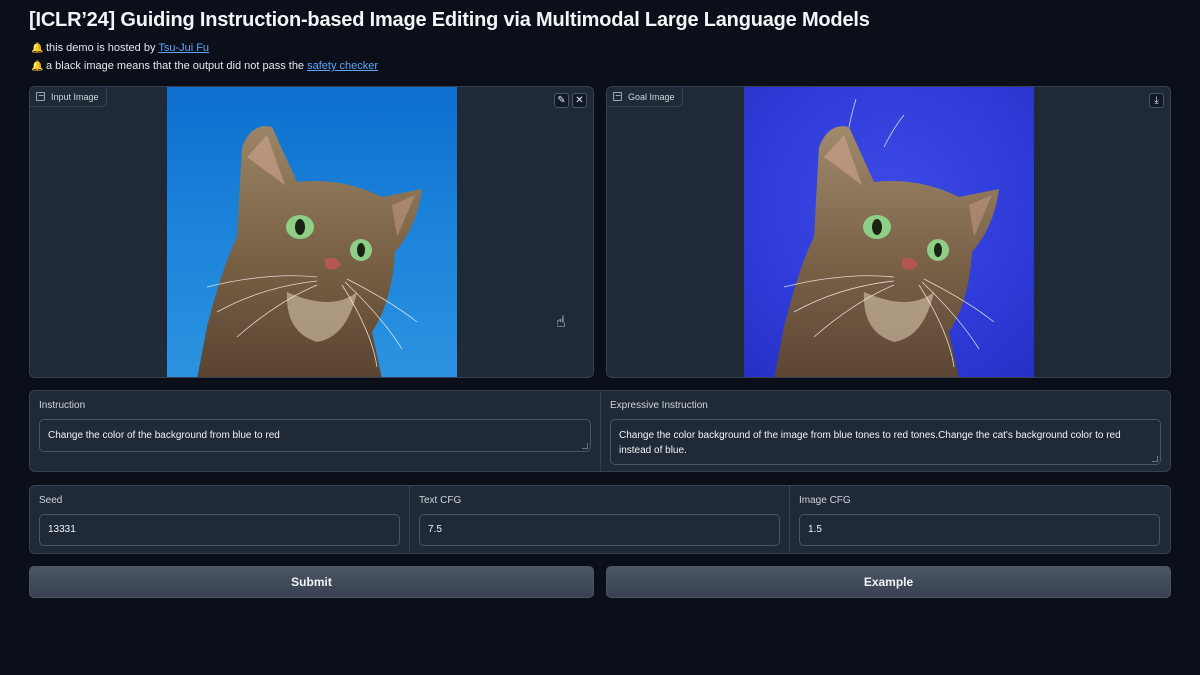 This screenshot has width=1200, height=675. What do you see at coordinates (651, 96) in the screenshot?
I see `goal-image-label-text: Goal Image` at bounding box center [651, 96].